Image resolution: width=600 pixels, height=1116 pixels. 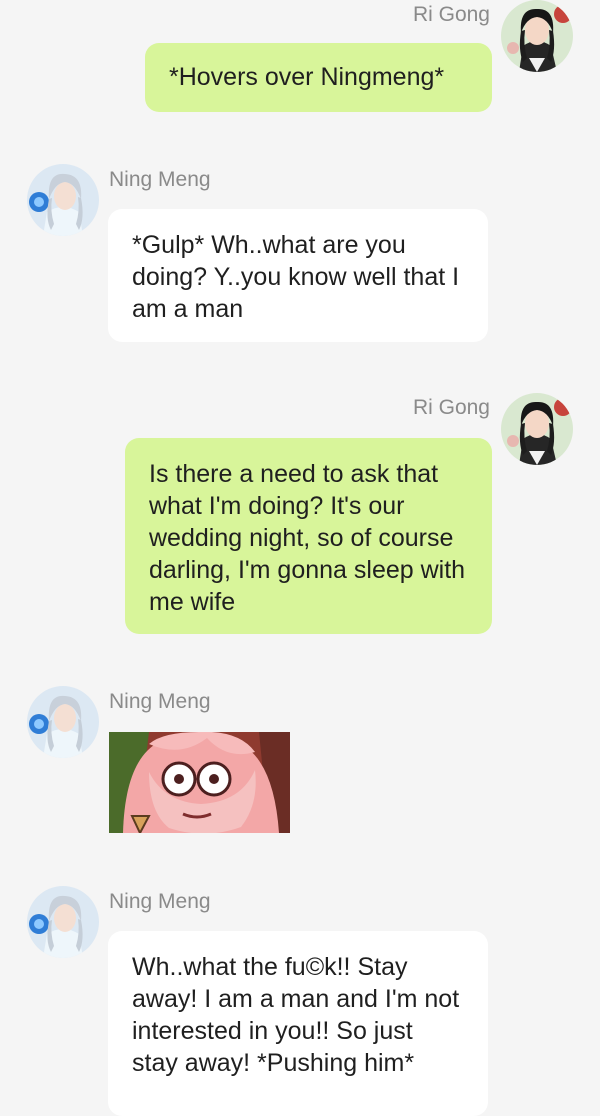 I want to click on shocked-pink-haired-anime-face-sticker, so click(x=199, y=782).